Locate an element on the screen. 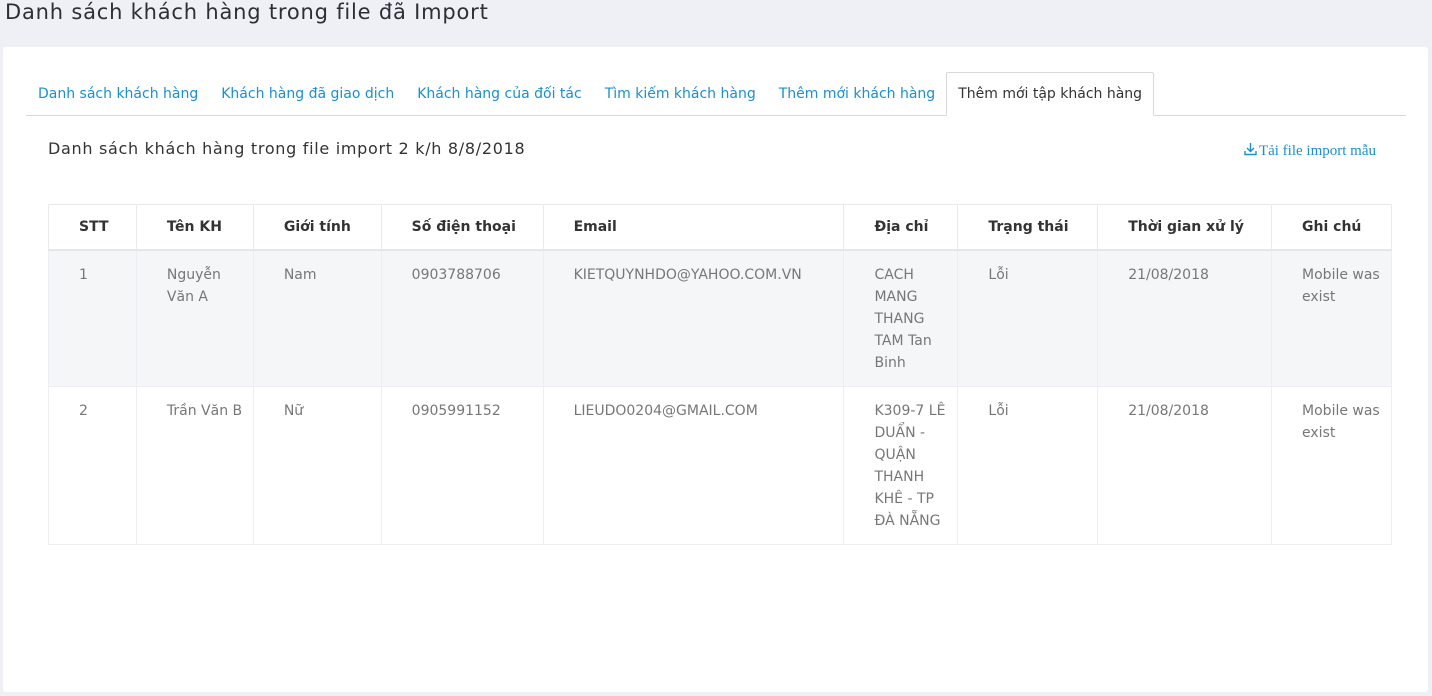  cell-email: KIETQUYNHDO@YAHOO.COM.VN is located at coordinates (693, 318).